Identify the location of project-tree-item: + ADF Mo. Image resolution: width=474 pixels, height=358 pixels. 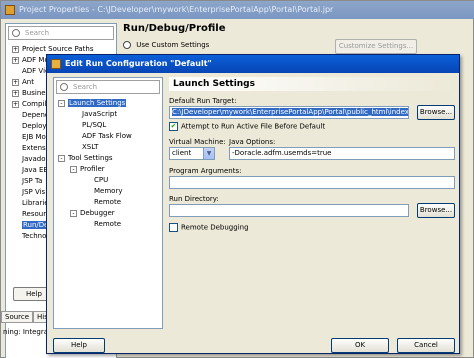
(30, 60).